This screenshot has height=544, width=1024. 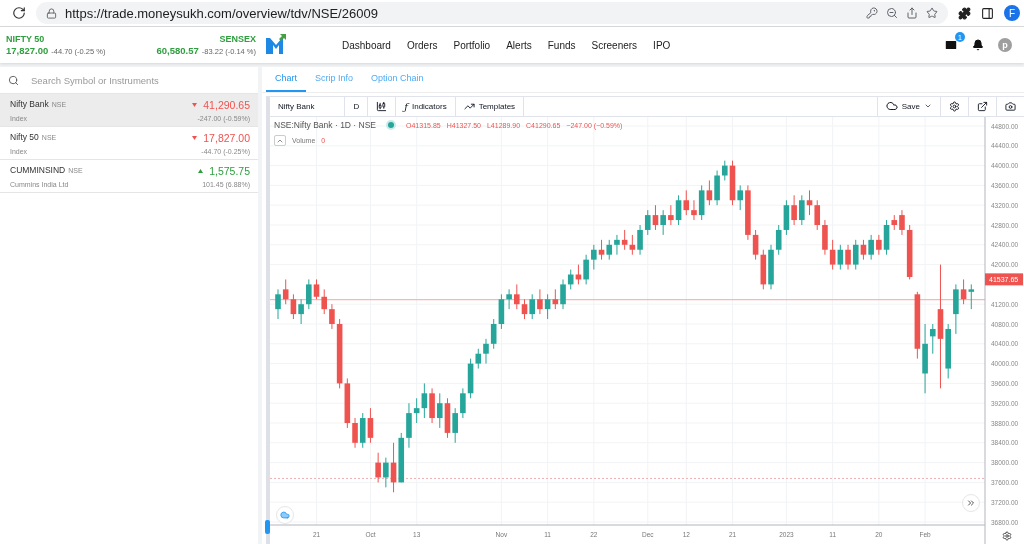 What do you see at coordinates (912, 13) in the screenshot?
I see `share-icon` at bounding box center [912, 13].